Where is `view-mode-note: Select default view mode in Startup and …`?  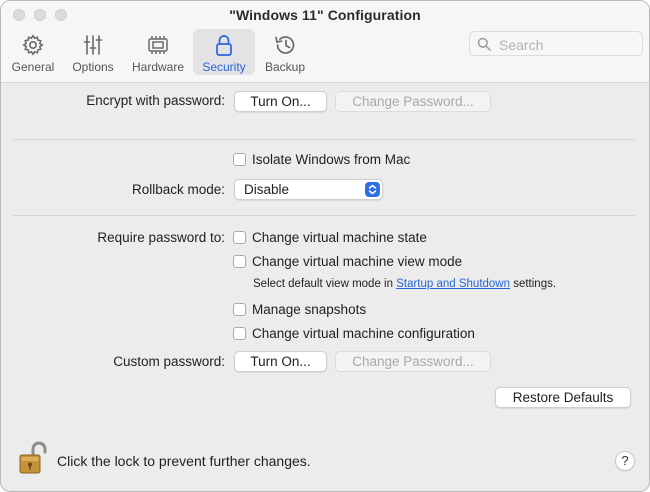
view-mode-note: Select default view mode in Startup and … is located at coordinates (404, 284).